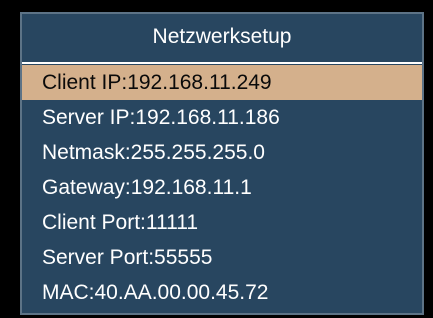 This screenshot has height=318, width=433. Describe the element at coordinates (222, 152) in the screenshot. I see `menu-item-netmask: Netmask:255.255.255.0` at that location.